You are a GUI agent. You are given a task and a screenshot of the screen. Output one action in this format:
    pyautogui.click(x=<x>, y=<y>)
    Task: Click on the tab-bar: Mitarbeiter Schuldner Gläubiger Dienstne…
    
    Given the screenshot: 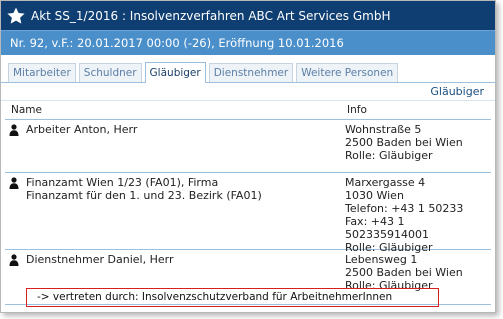 What is the action you would take?
    pyautogui.click(x=248, y=70)
    